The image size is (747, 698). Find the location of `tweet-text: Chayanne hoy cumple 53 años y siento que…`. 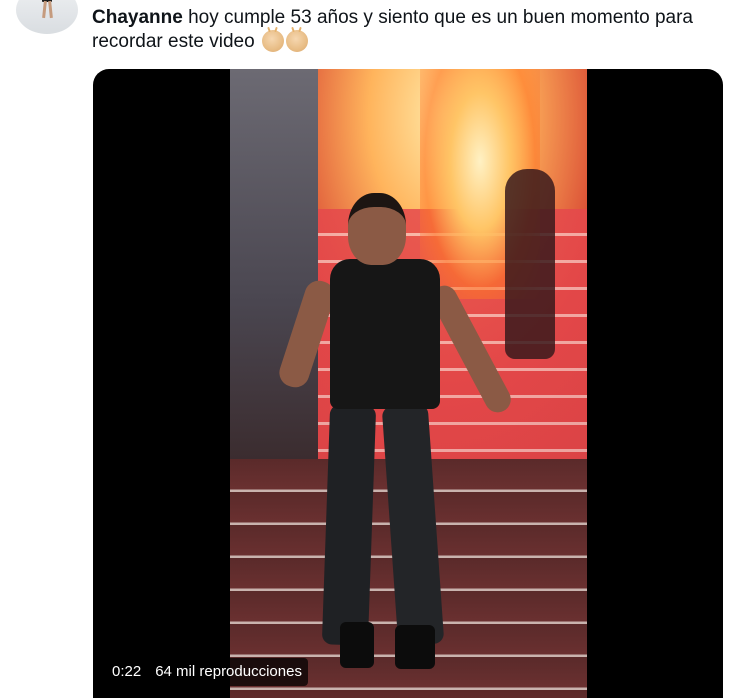

tweet-text: Chayanne hoy cumple 53 años y siento que… is located at coordinates (412, 30).